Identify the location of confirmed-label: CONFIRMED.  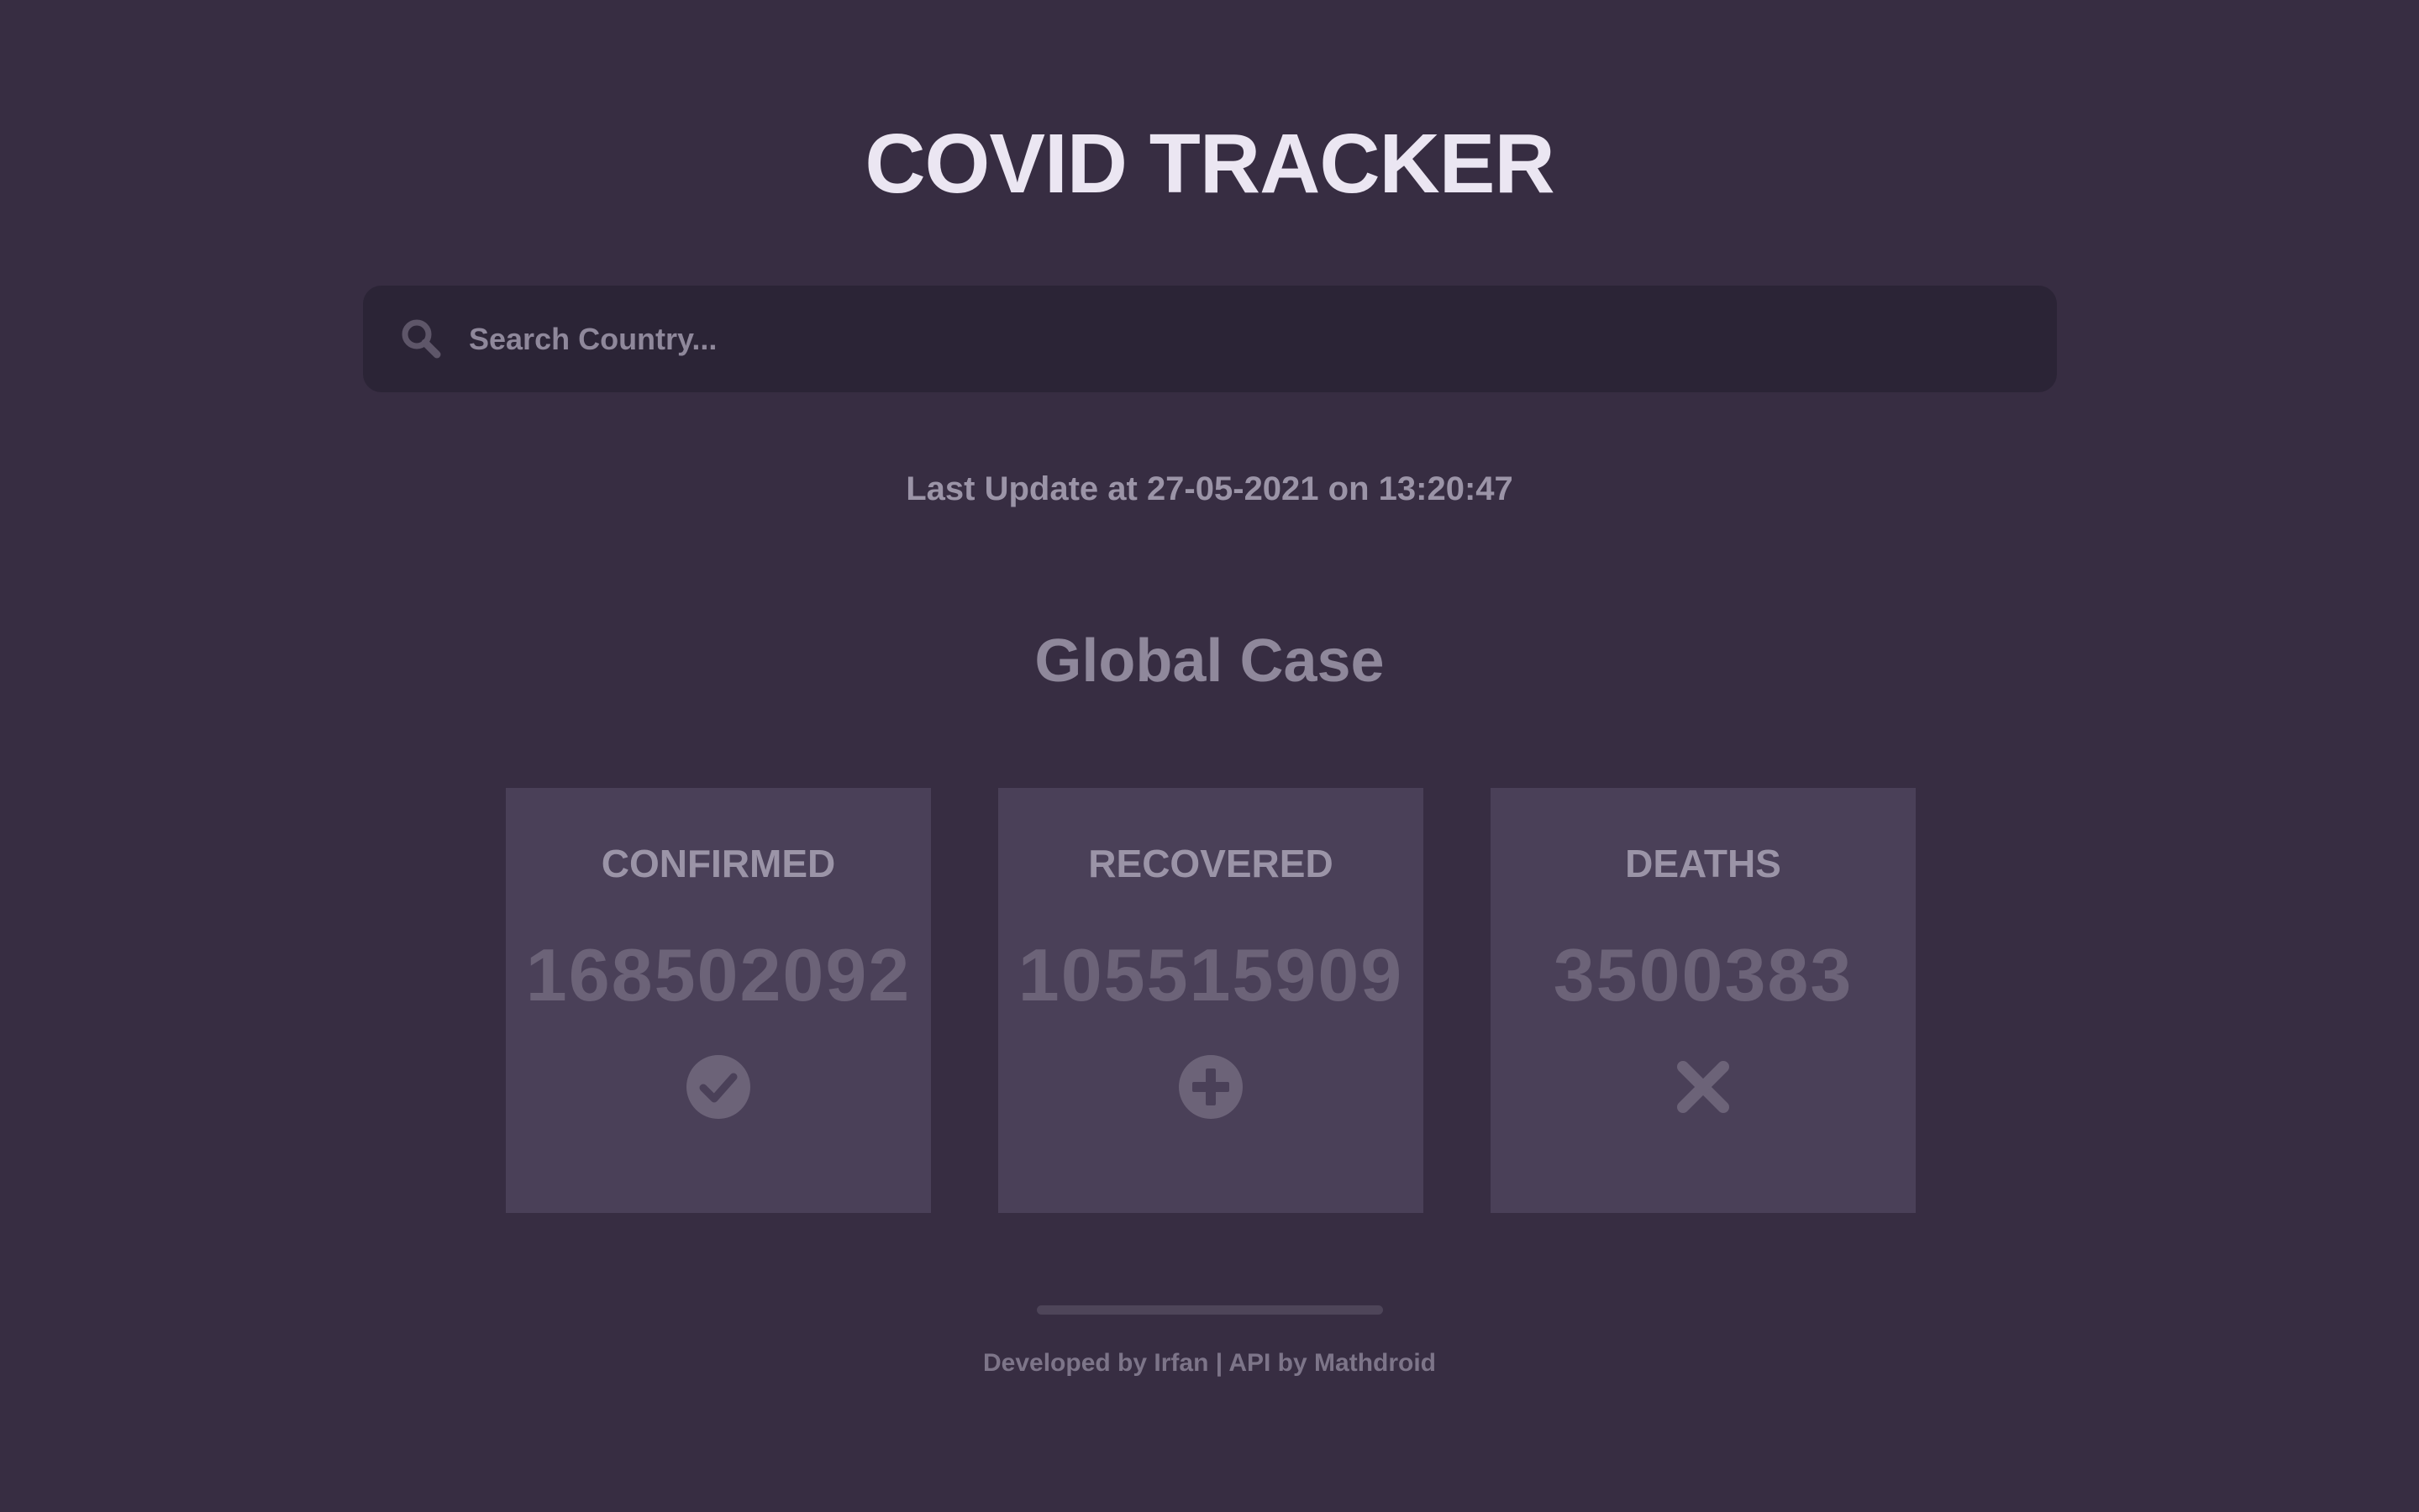
(718, 863).